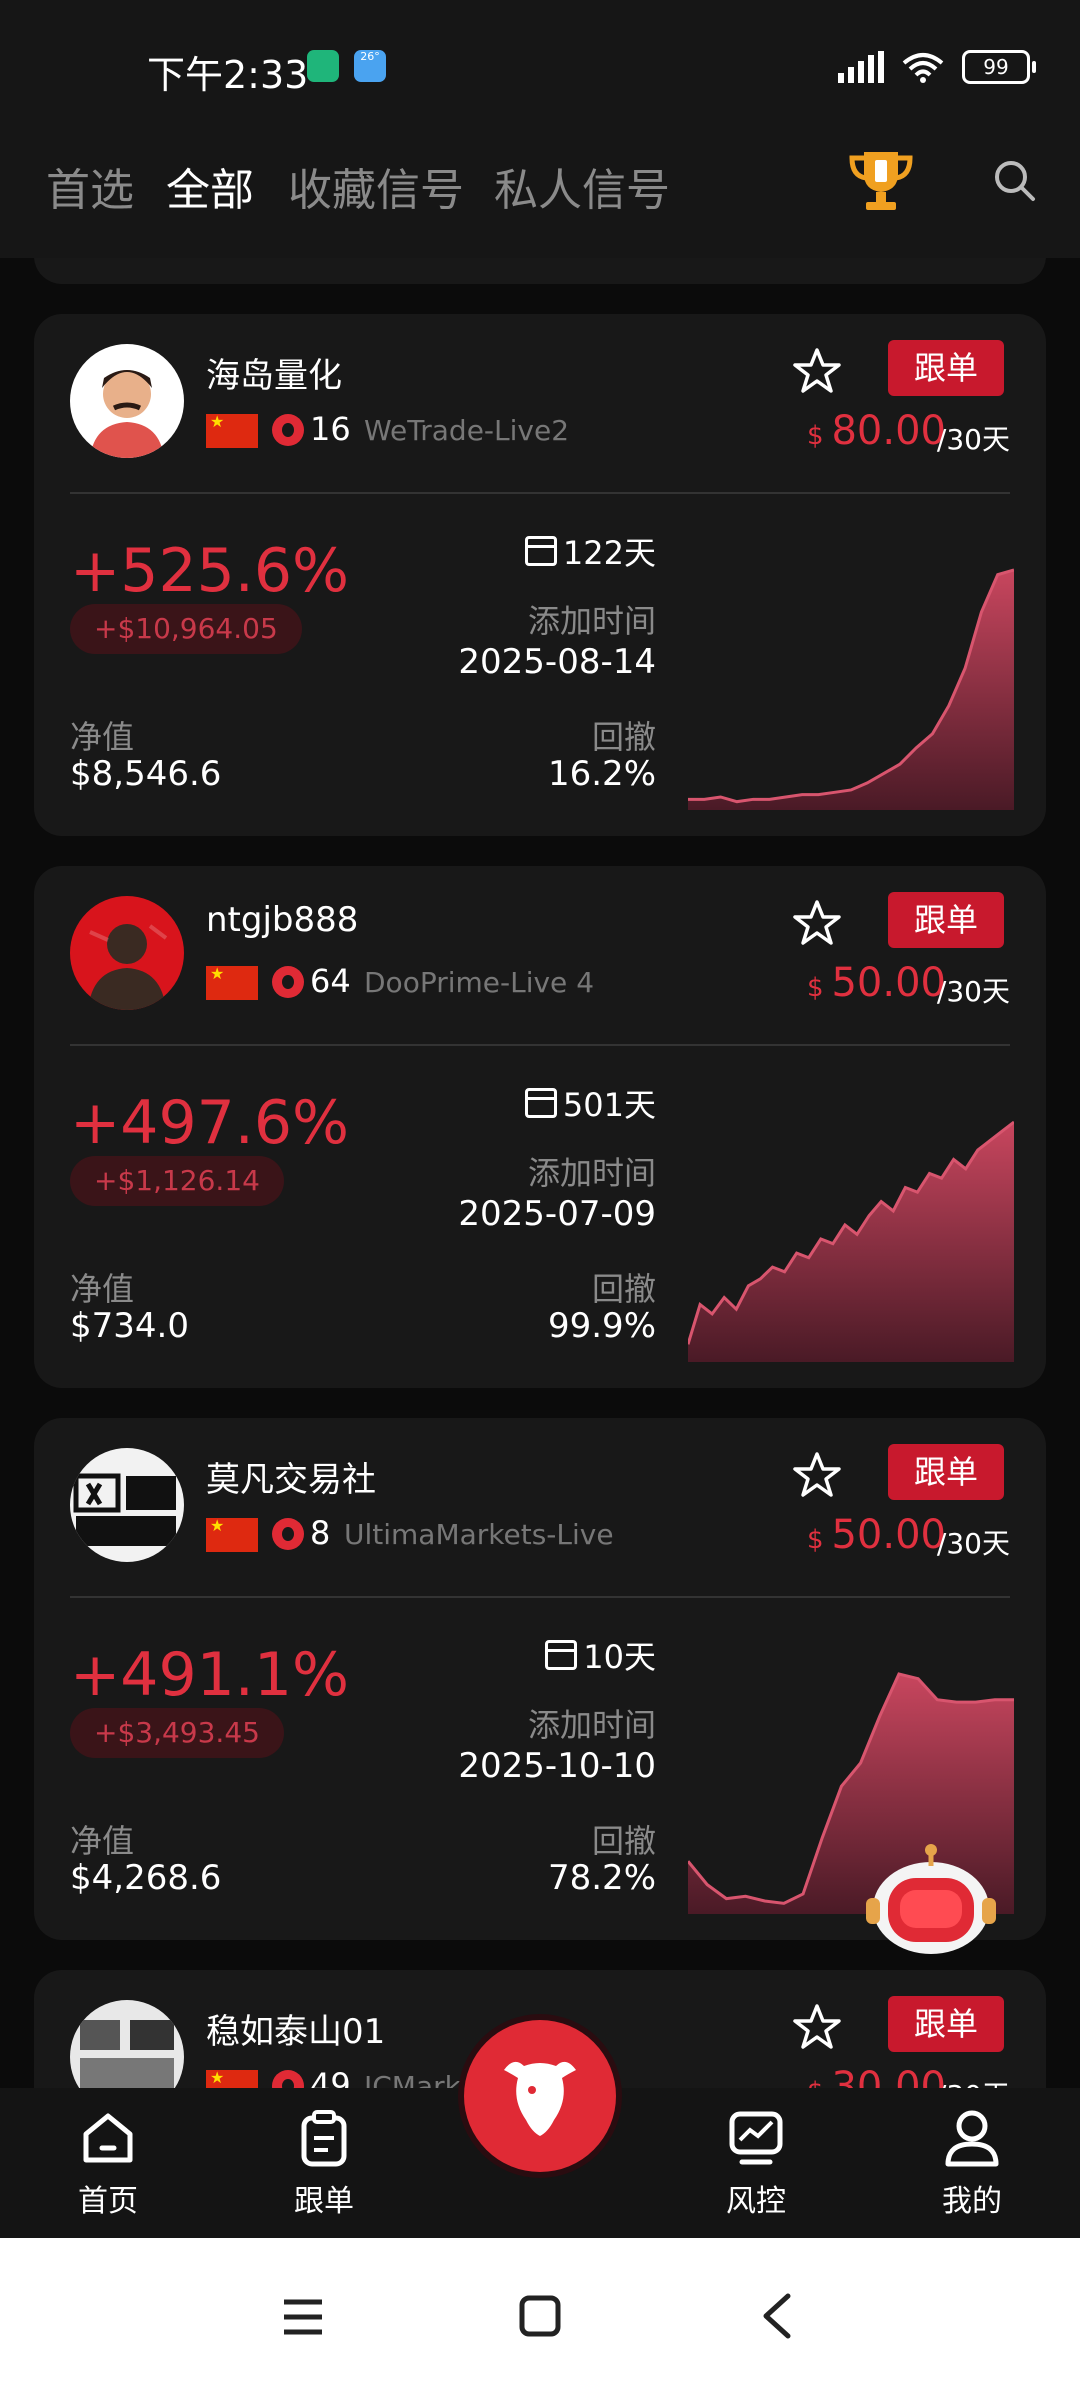  Describe the element at coordinates (296, 2032) in the screenshot. I see `signal-name: 稳如泰山01` at that location.